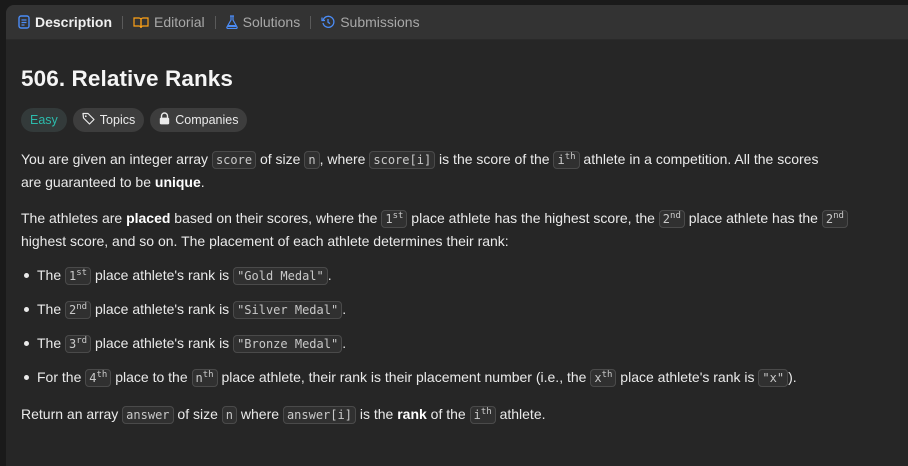 This screenshot has height=466, width=908. I want to click on history-icon, so click(328, 22).